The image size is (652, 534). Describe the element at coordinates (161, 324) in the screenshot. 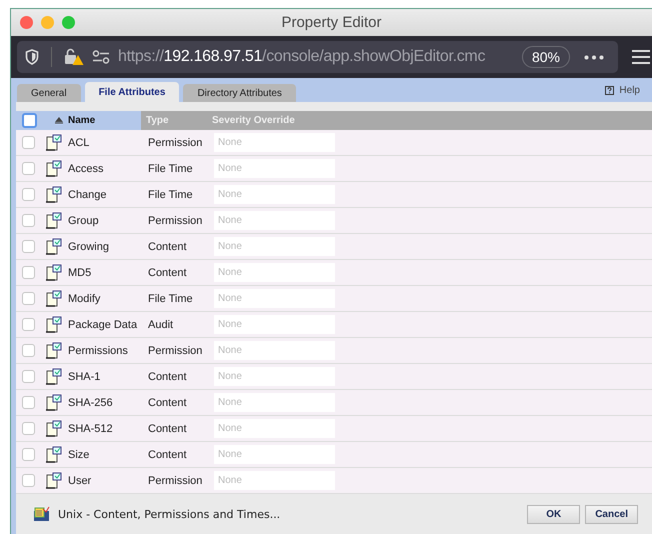

I see `type-cell-text: Audit` at that location.